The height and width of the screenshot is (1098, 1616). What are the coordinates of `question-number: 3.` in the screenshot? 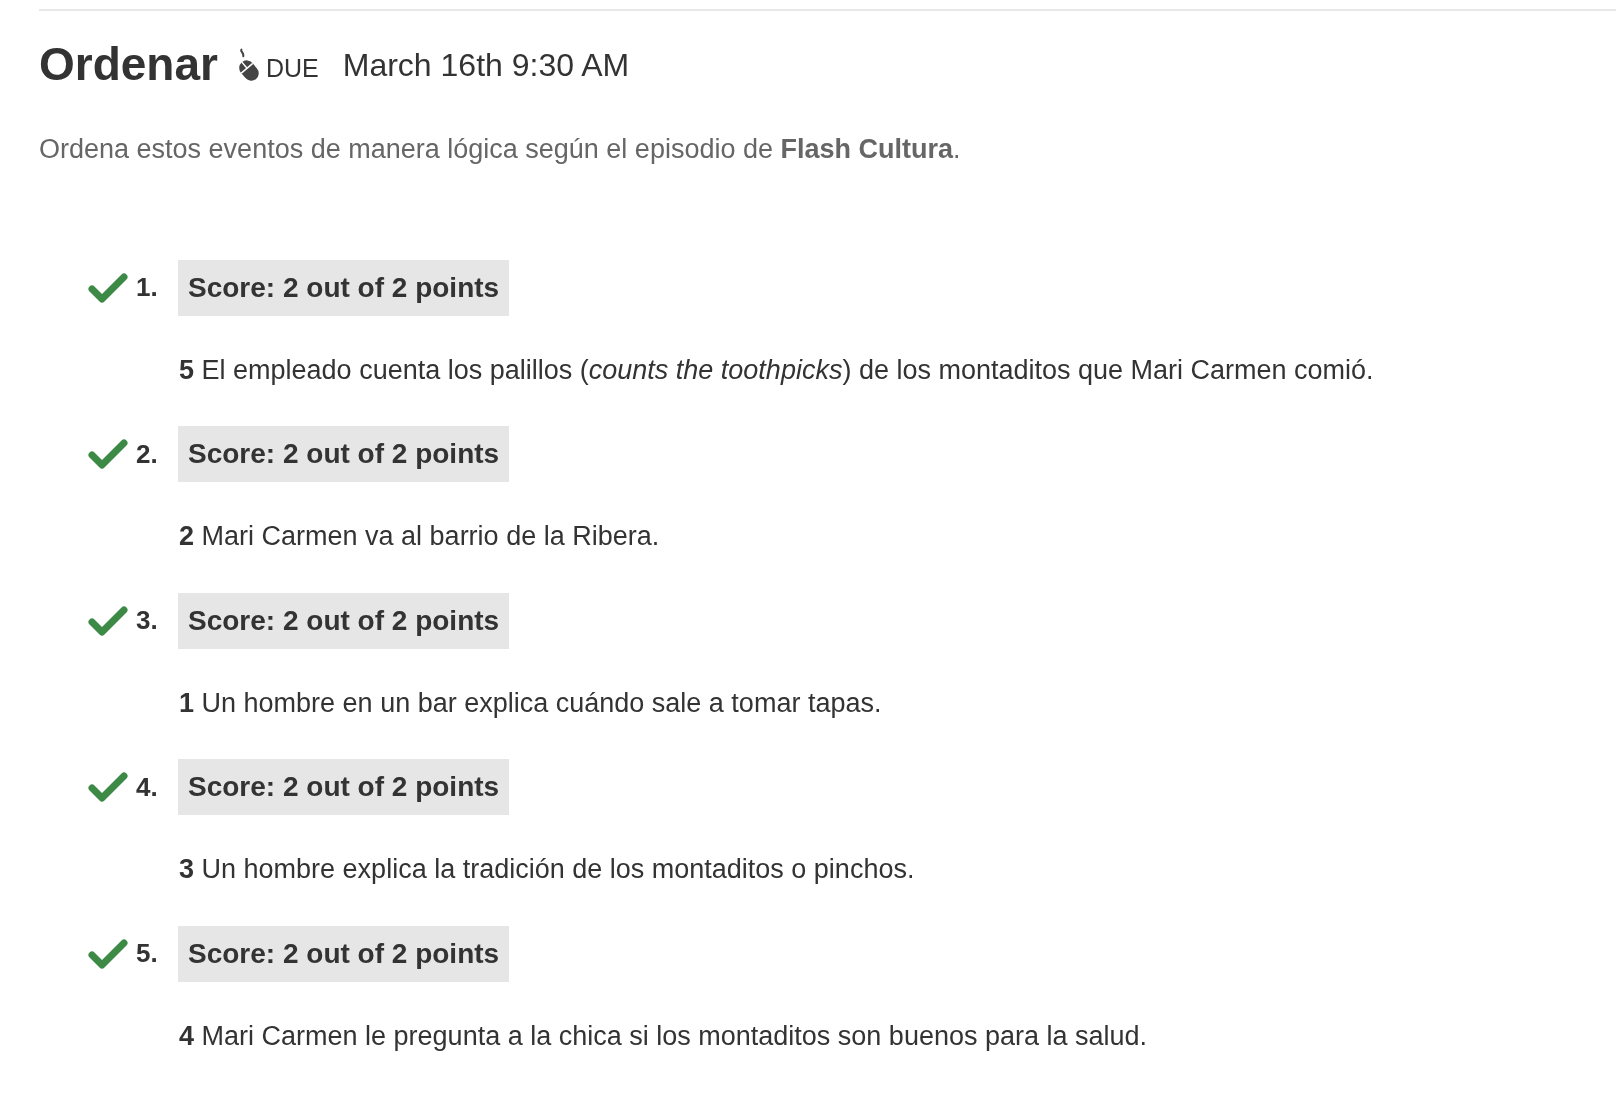 It's located at (147, 620).